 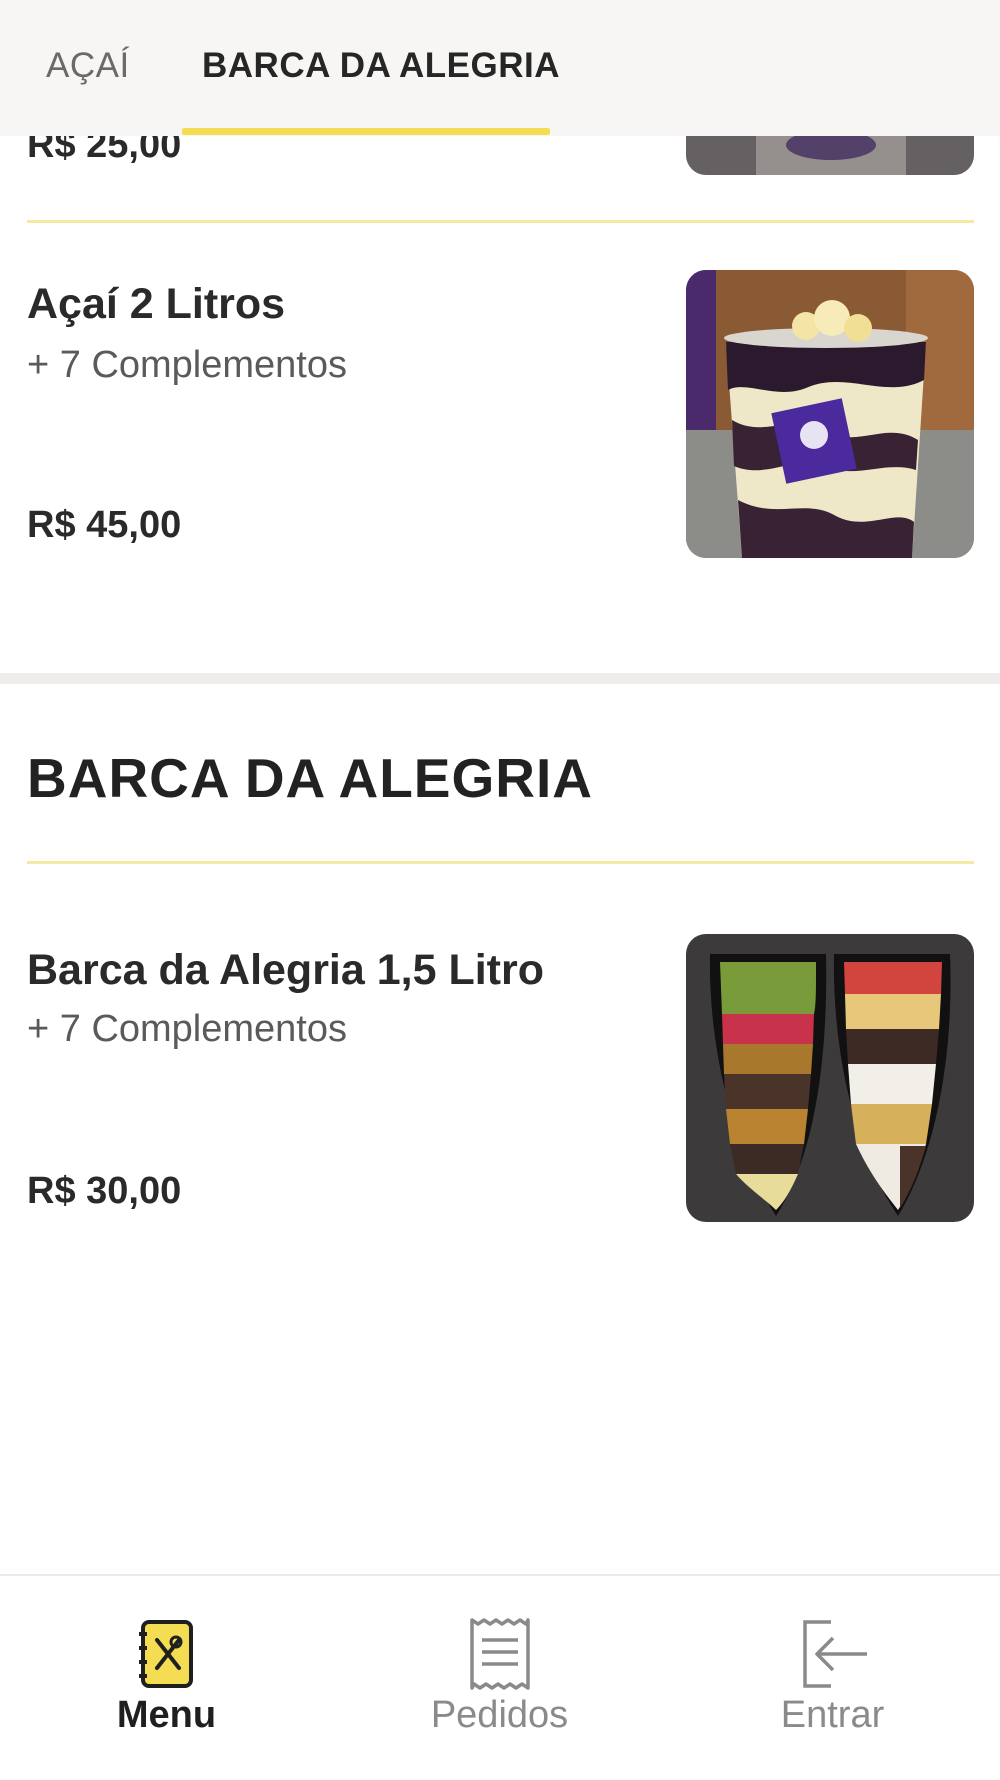 I want to click on category-tabs: AÇAÍ BARCA DA ALEGRIA, so click(x=500, y=68).